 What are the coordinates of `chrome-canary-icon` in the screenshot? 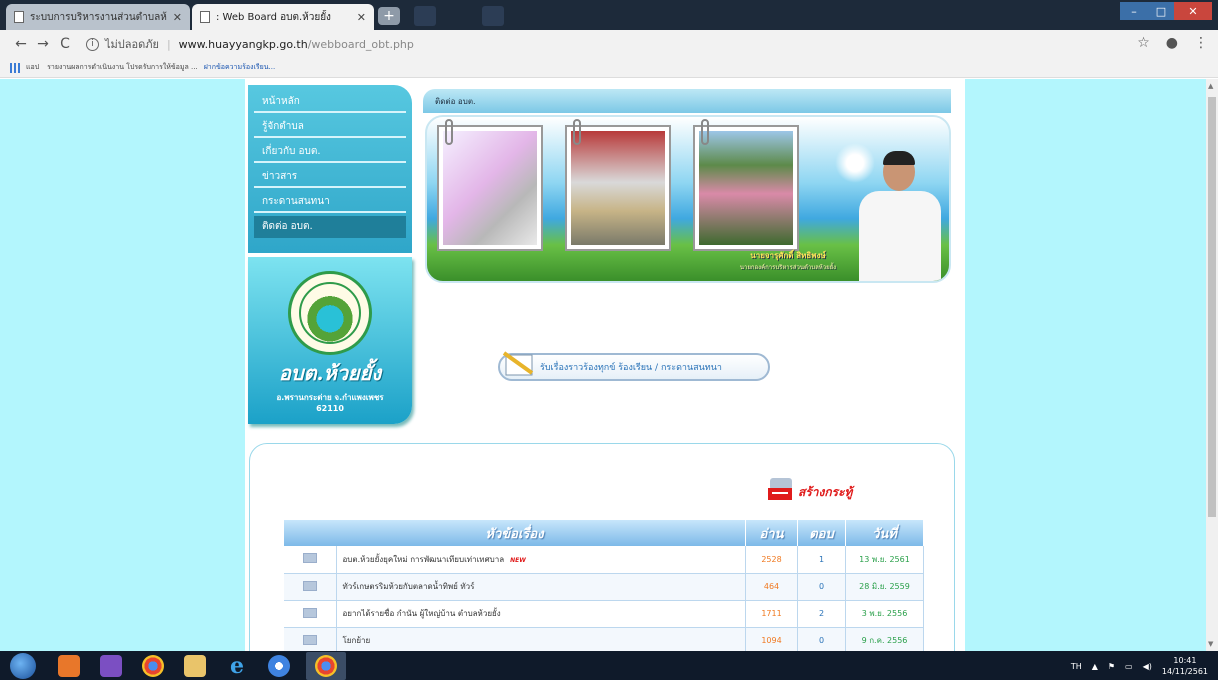 It's located at (279, 665).